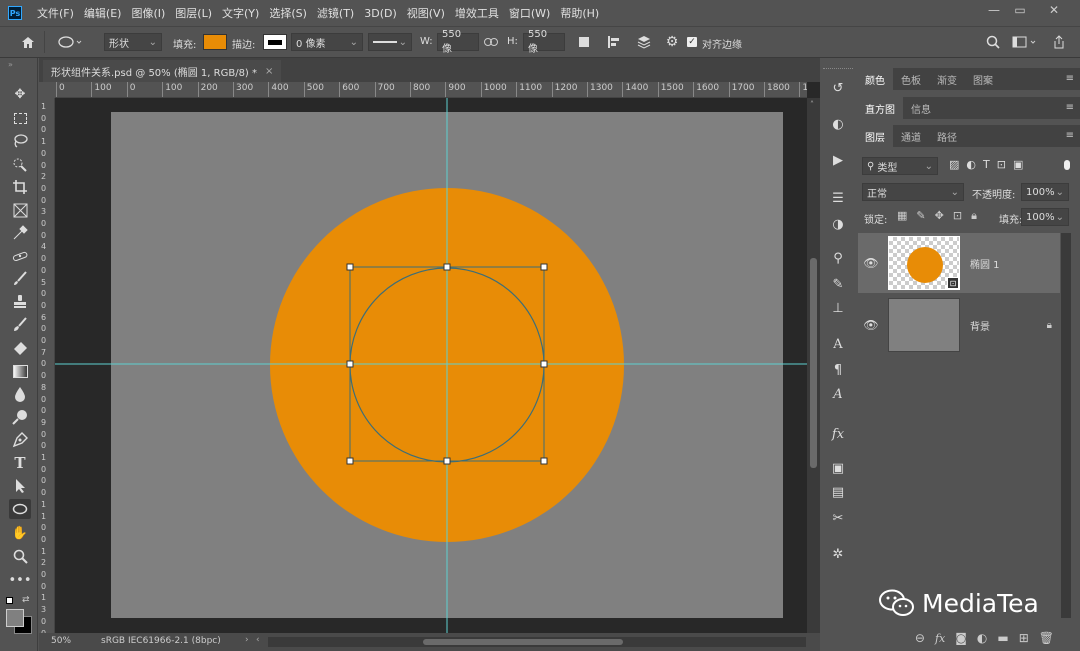 Image resolution: width=1080 pixels, height=651 pixels. Describe the element at coordinates (940, 638) in the screenshot. I see `layer-style-icon: fx` at that location.